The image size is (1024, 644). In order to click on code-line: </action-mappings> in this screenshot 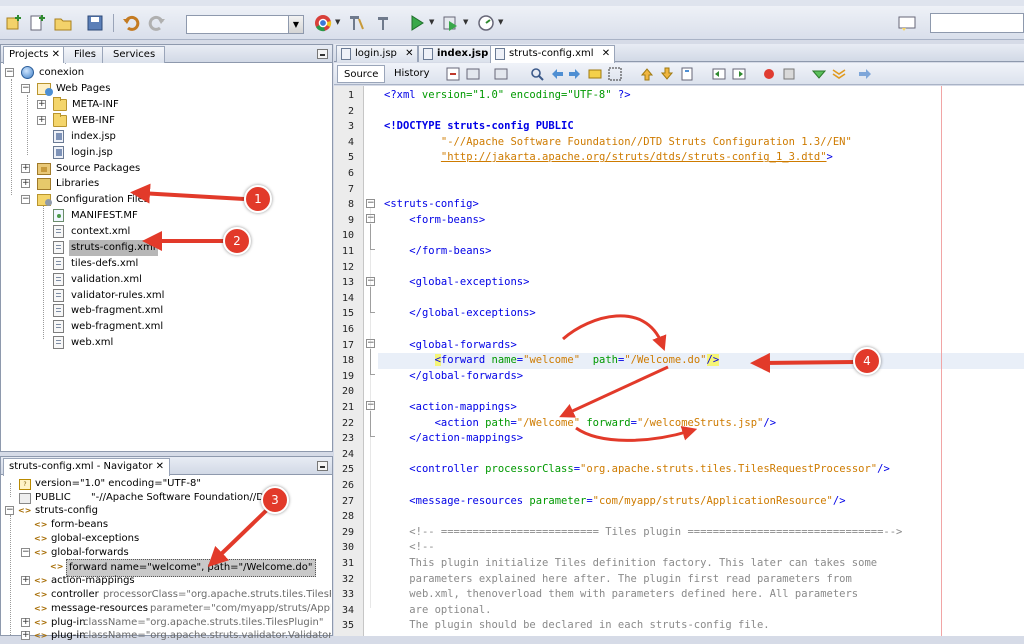, I will do `click(704, 439)`.